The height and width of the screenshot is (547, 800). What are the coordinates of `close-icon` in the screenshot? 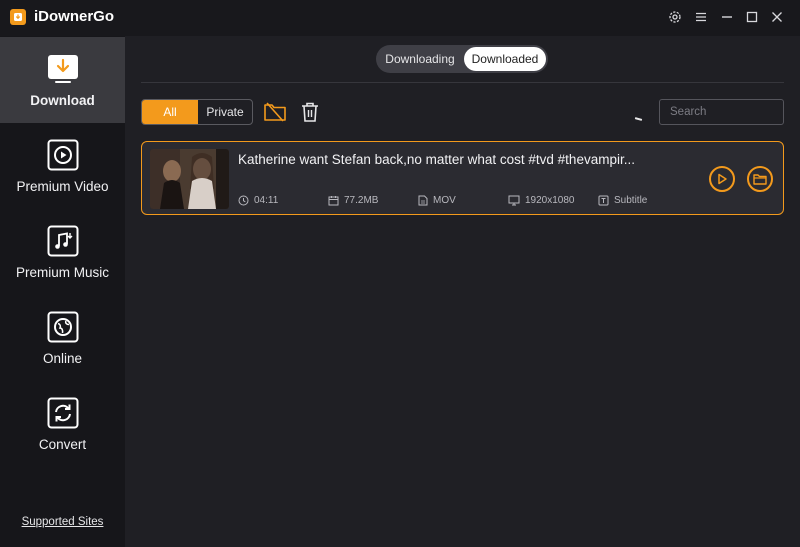 It's located at (777, 17).